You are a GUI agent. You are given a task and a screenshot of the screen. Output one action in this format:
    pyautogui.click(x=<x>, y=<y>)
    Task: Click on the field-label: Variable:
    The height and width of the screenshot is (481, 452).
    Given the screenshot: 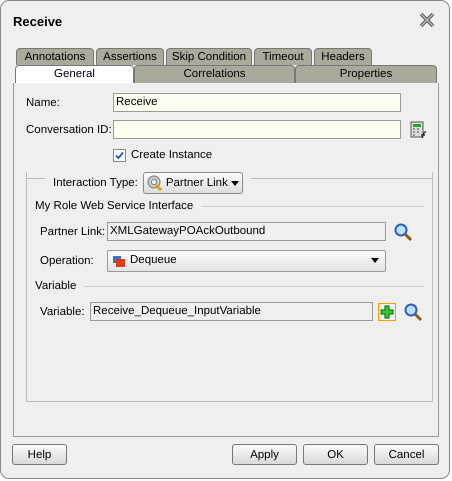 What is the action you would take?
    pyautogui.click(x=63, y=312)
    